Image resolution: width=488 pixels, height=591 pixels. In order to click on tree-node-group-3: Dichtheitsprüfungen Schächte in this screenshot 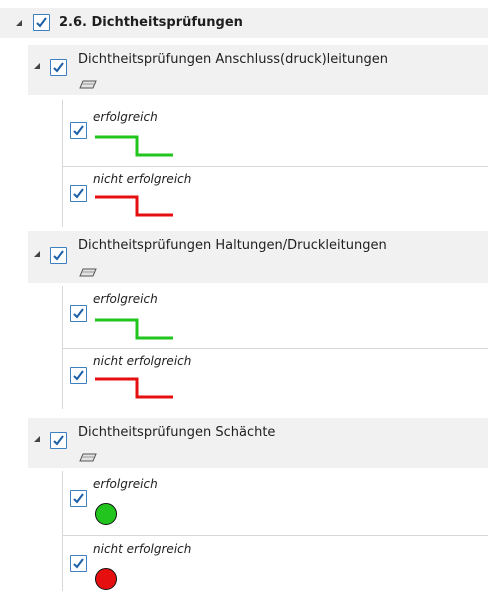, I will do `click(258, 443)`.